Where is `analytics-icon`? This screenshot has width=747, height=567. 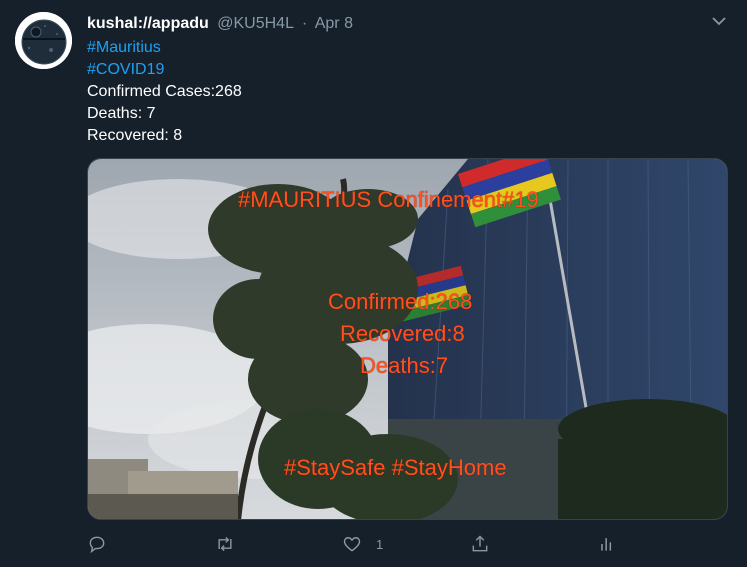
analytics-icon is located at coordinates (606, 544).